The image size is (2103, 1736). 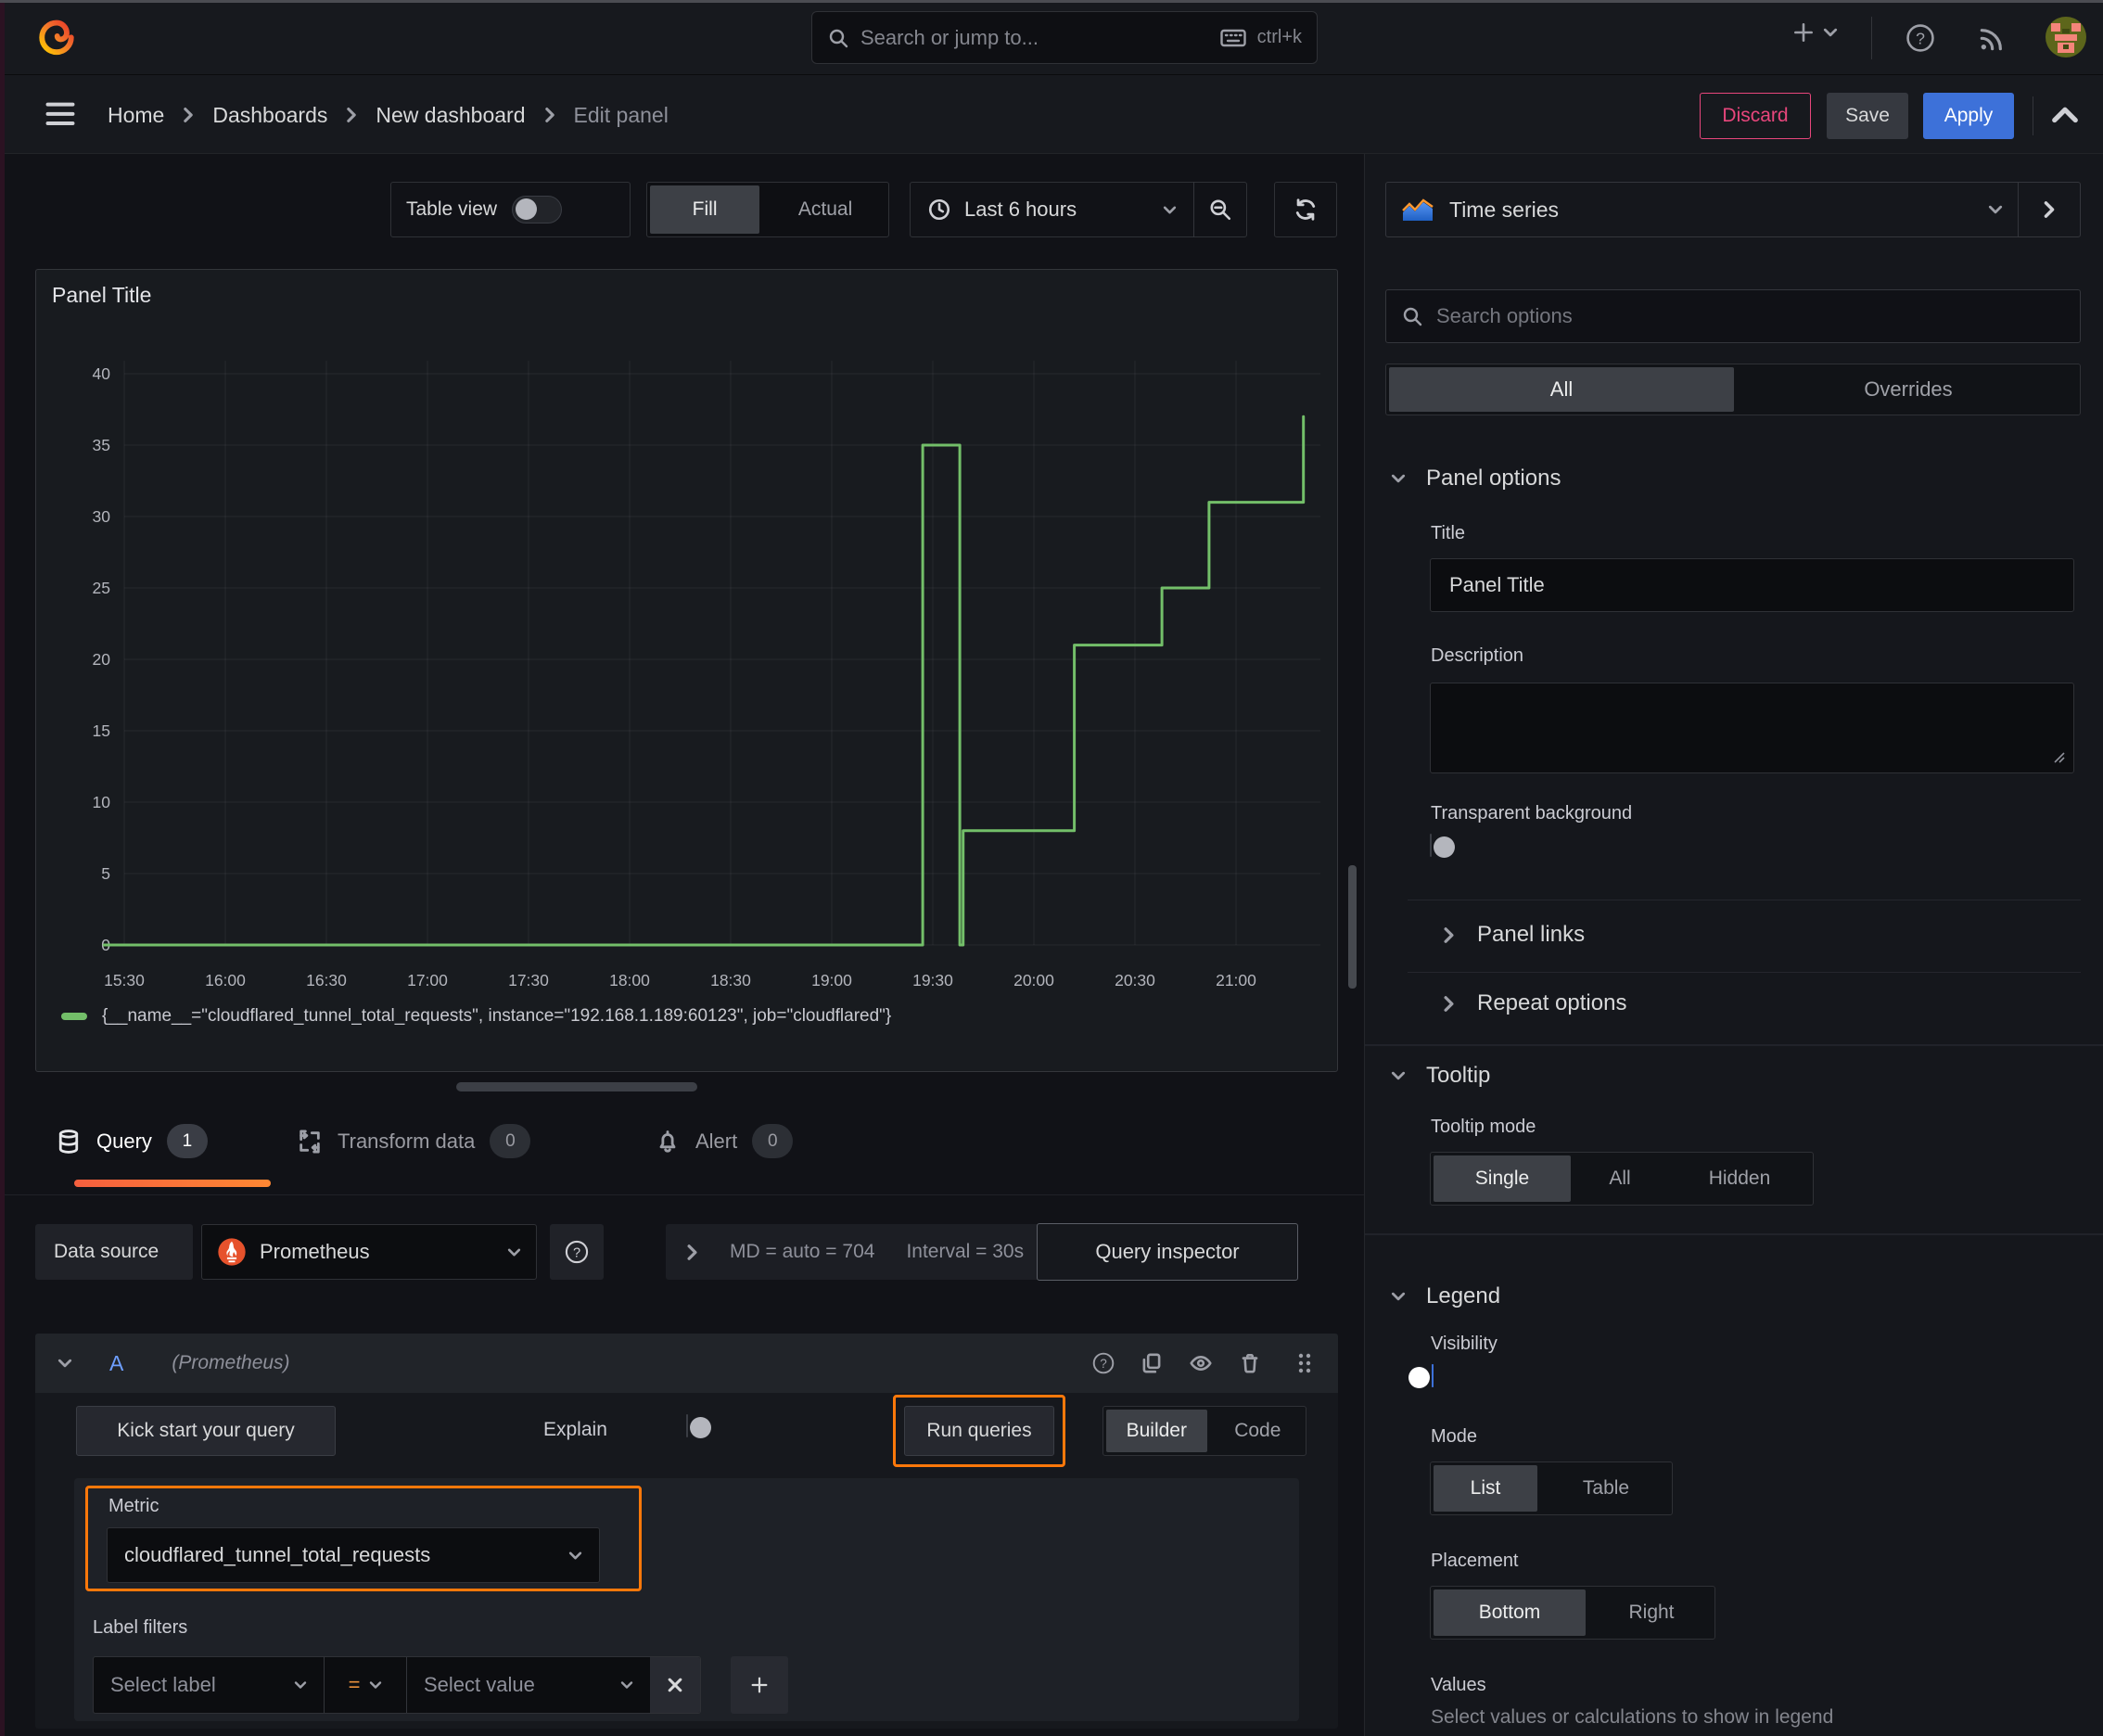 I want to click on breadcrumb-home: Home, so click(x=136, y=115).